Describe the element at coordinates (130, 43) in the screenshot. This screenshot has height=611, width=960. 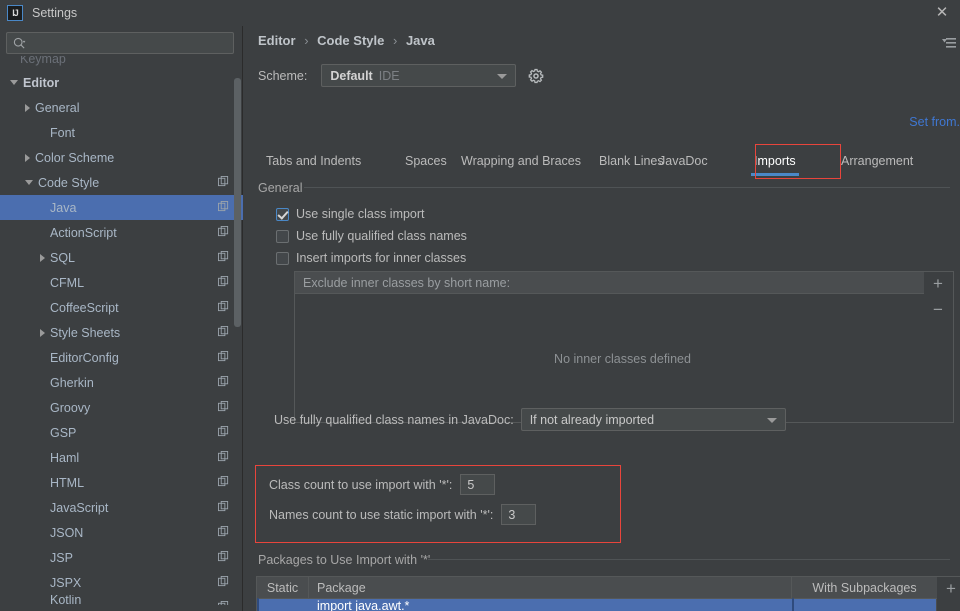
I see `search-input` at that location.